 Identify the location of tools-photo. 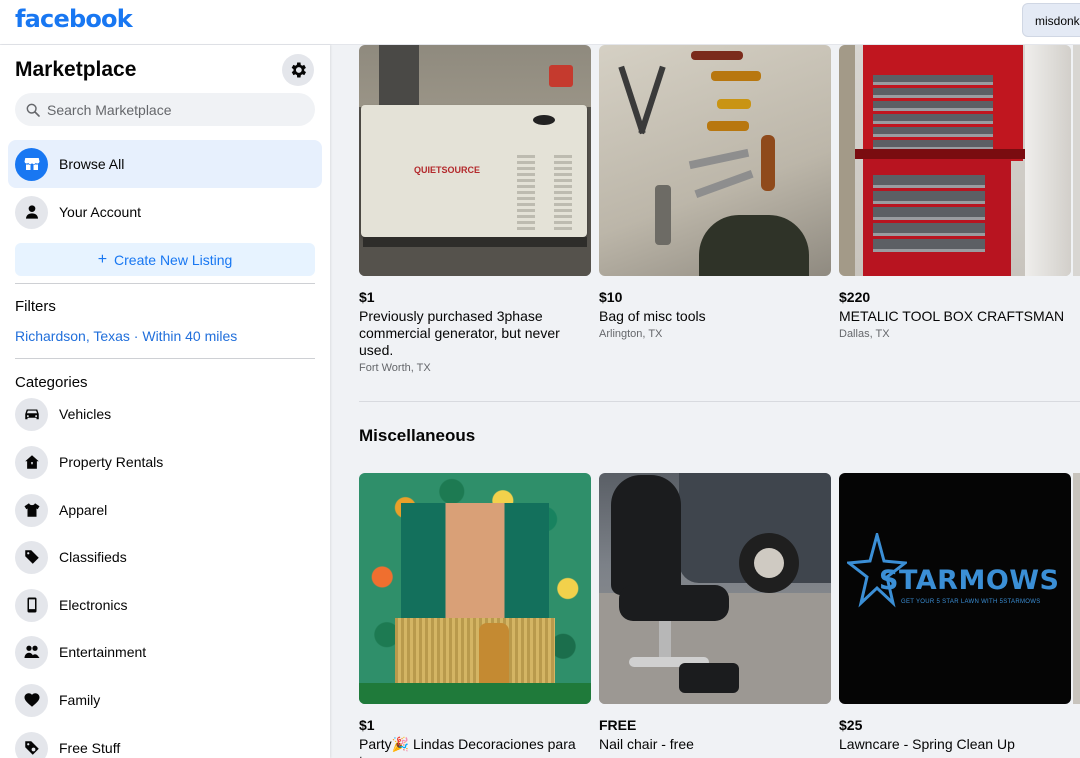
(715, 160).